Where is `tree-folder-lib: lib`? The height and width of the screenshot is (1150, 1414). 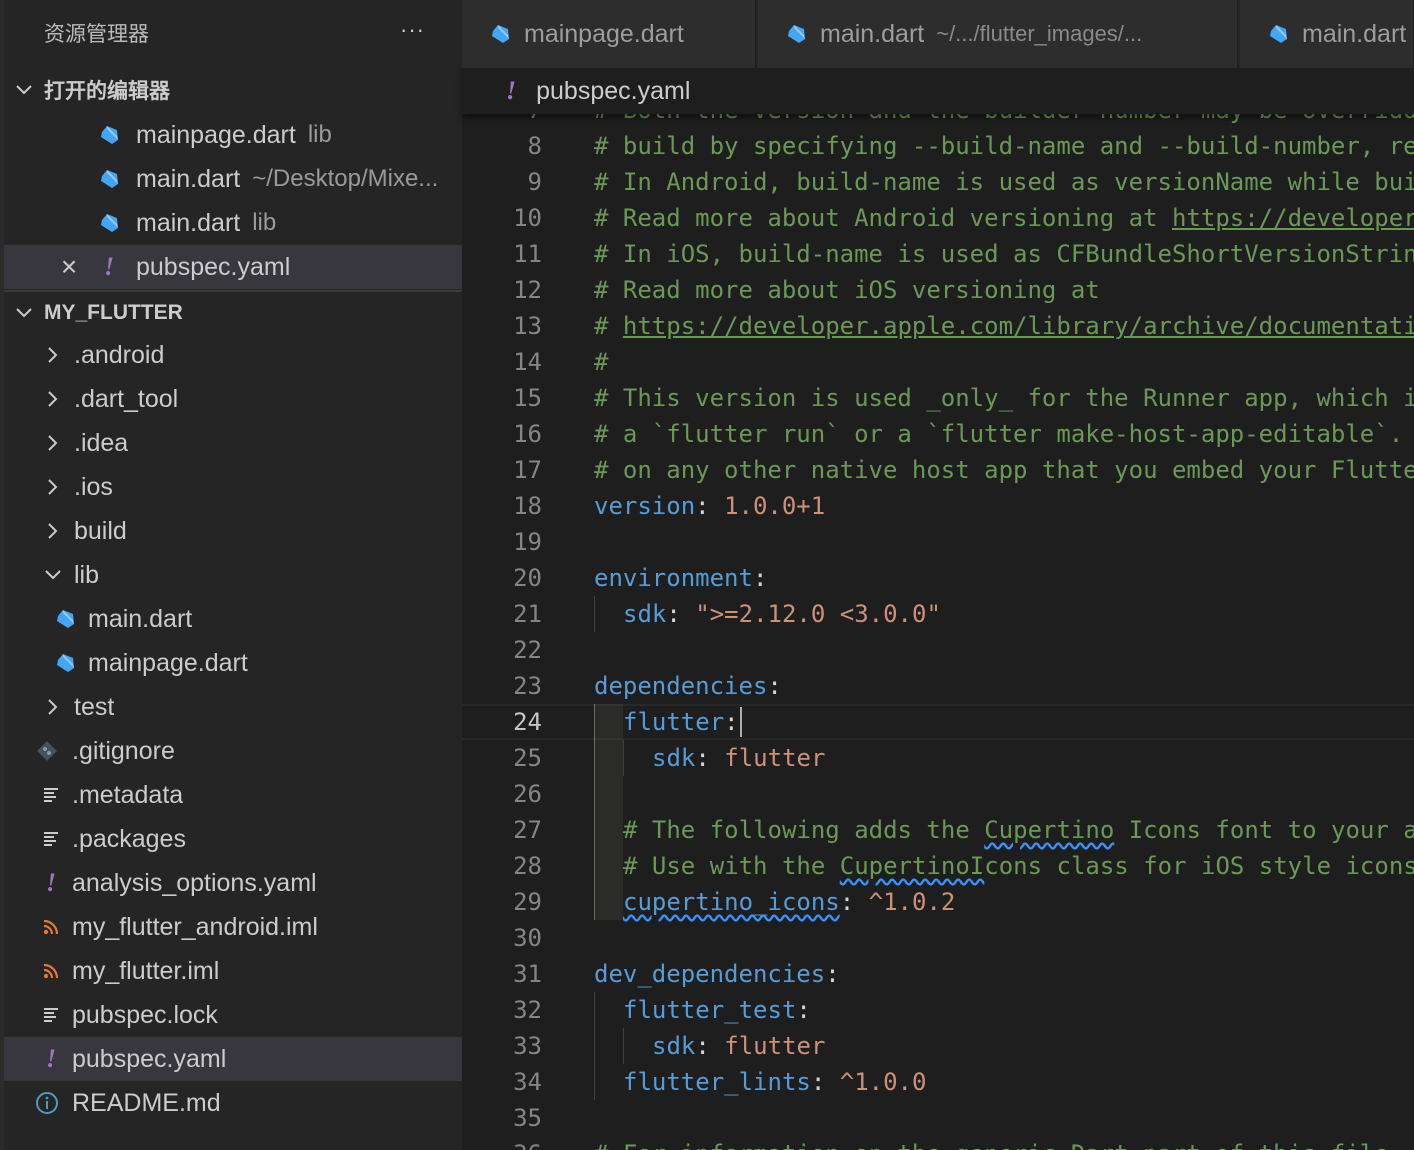
tree-folder-lib: lib is located at coordinates (233, 575).